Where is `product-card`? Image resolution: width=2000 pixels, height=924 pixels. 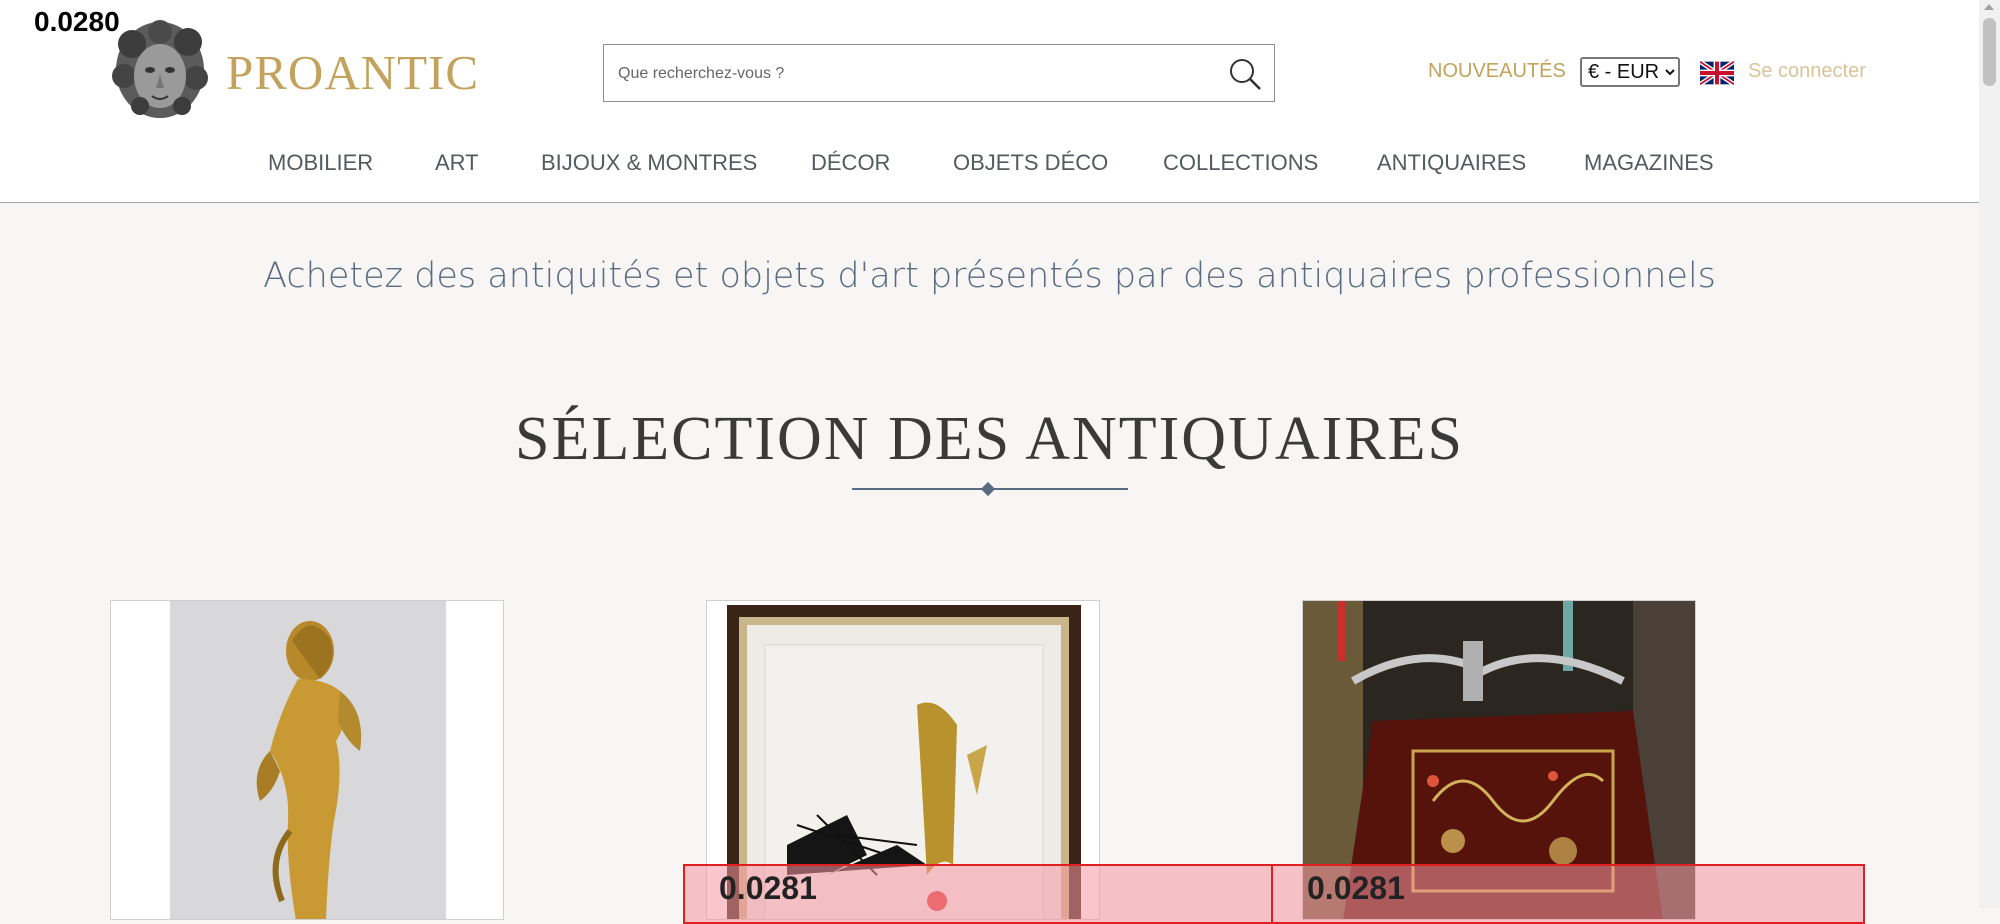 product-card is located at coordinates (307, 760).